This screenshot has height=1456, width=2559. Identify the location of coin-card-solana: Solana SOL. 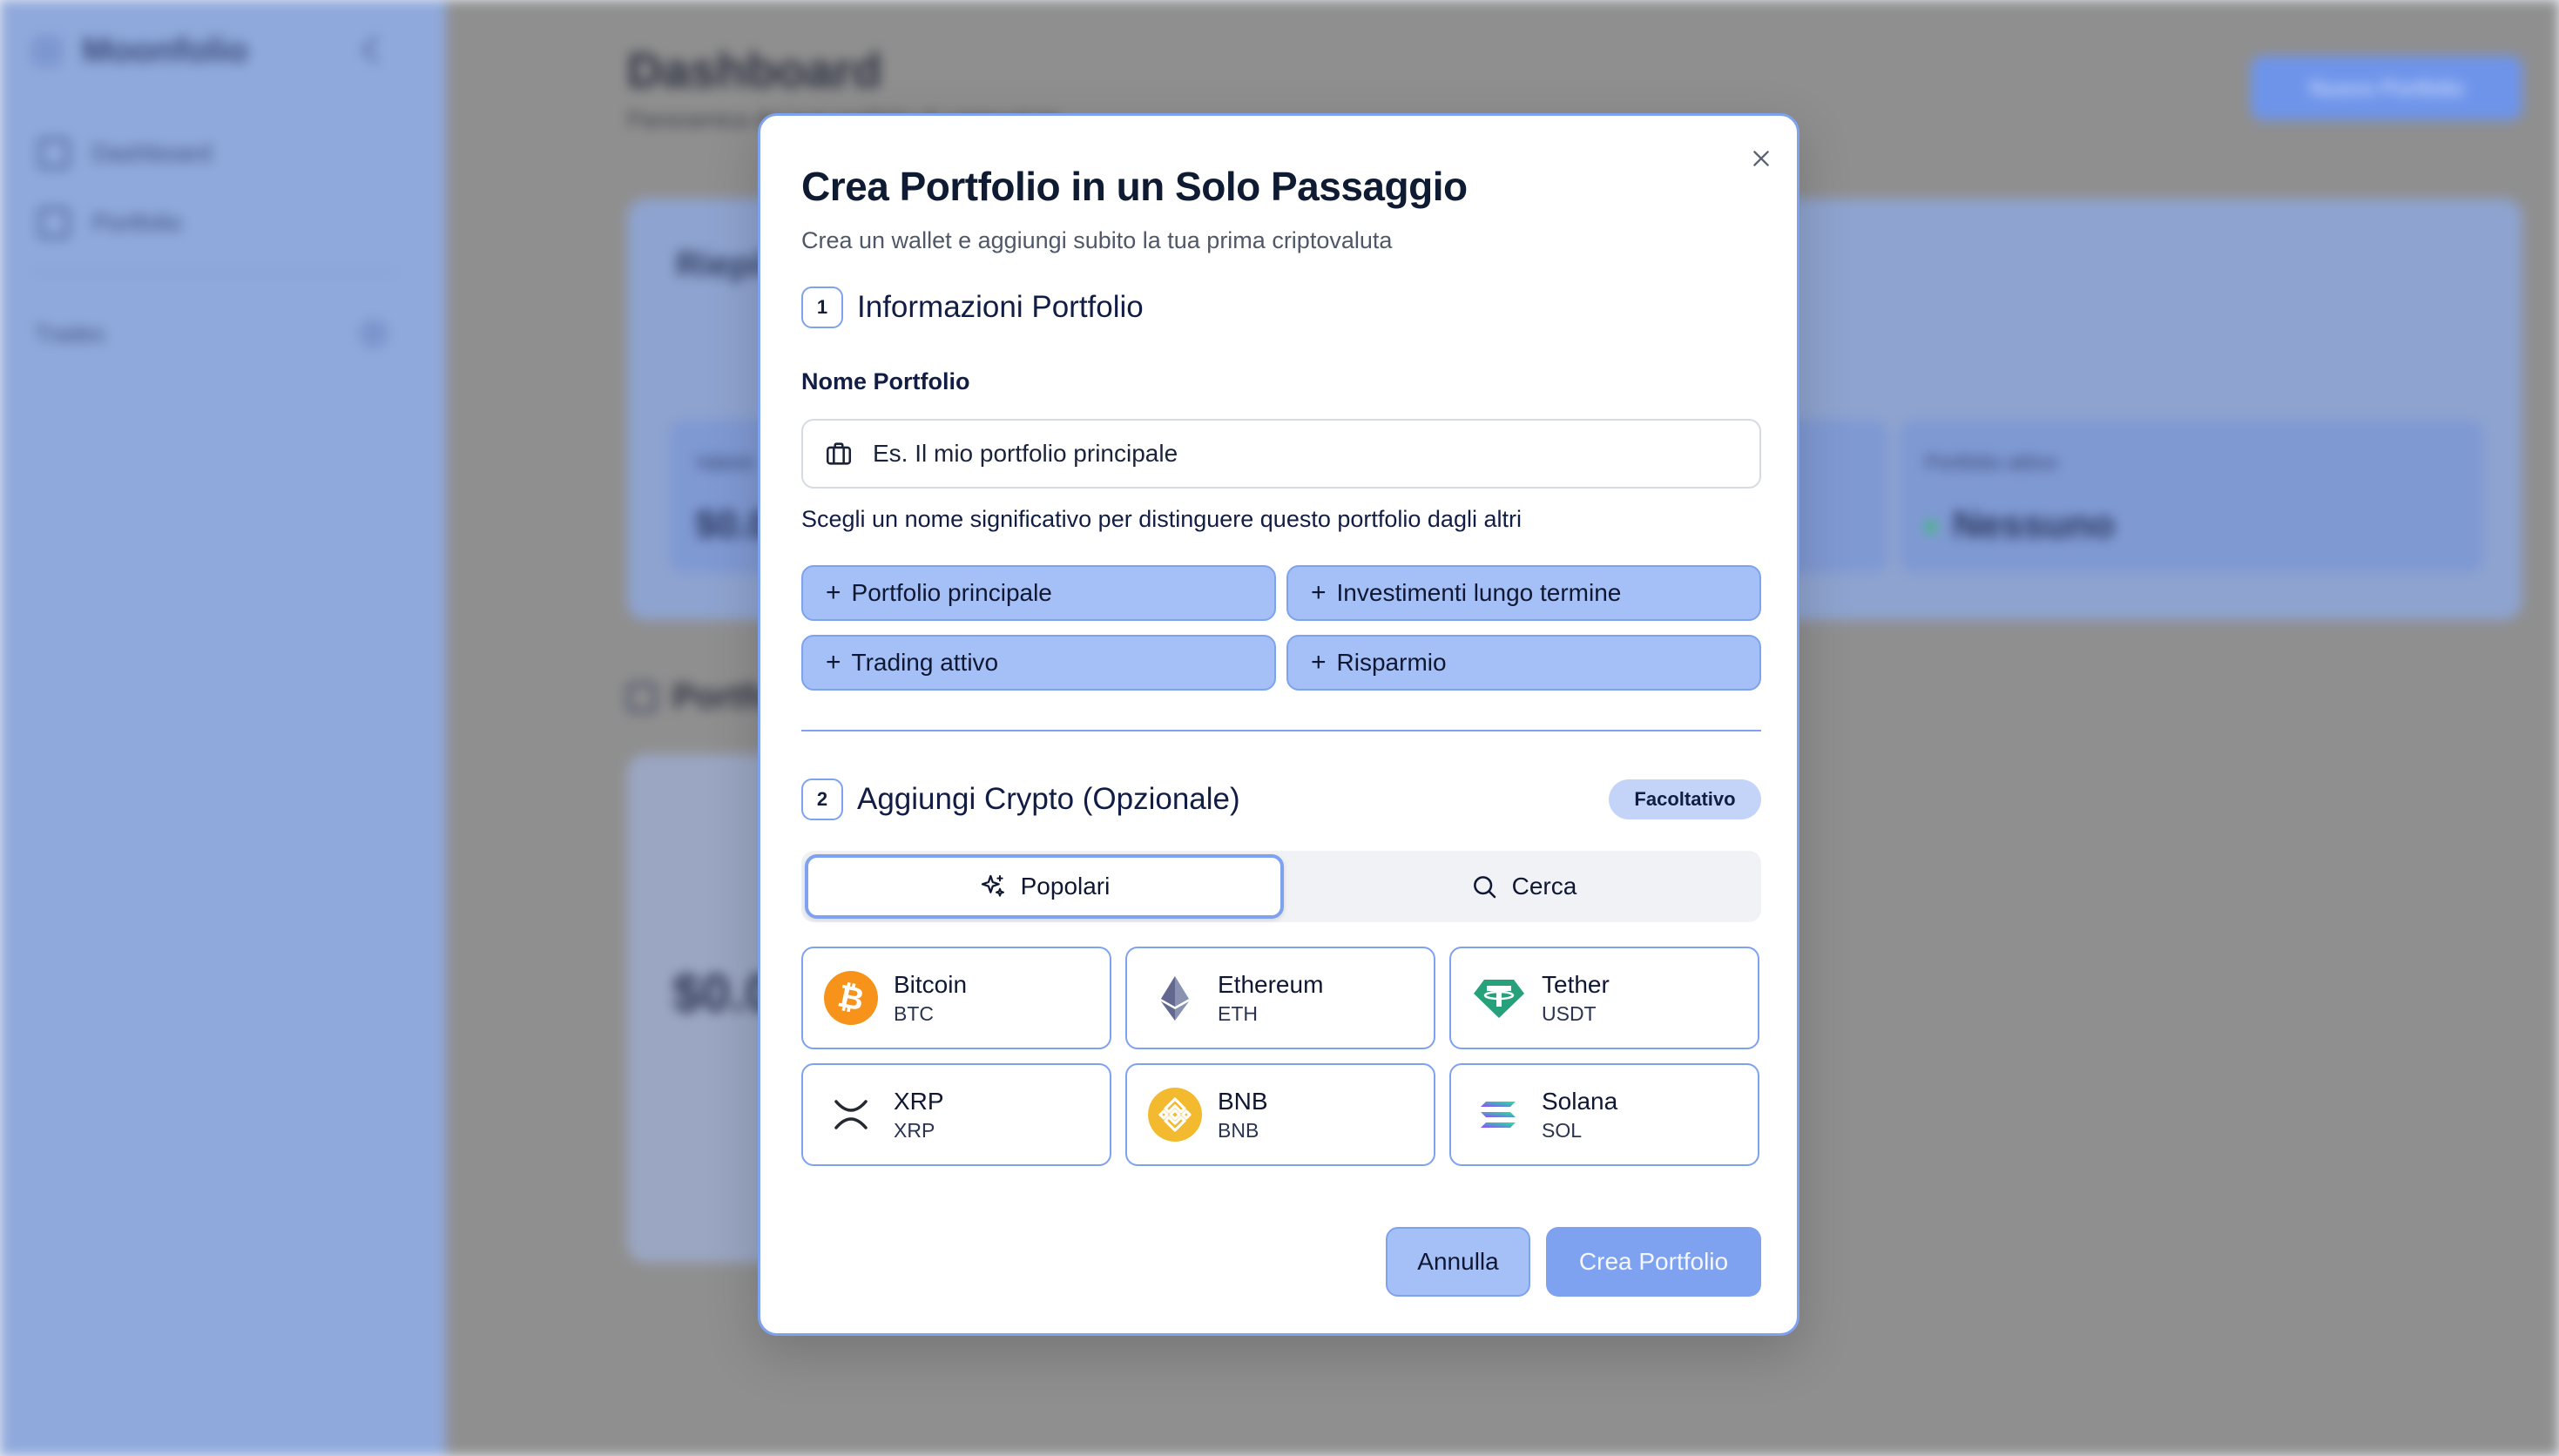
(1604, 1114).